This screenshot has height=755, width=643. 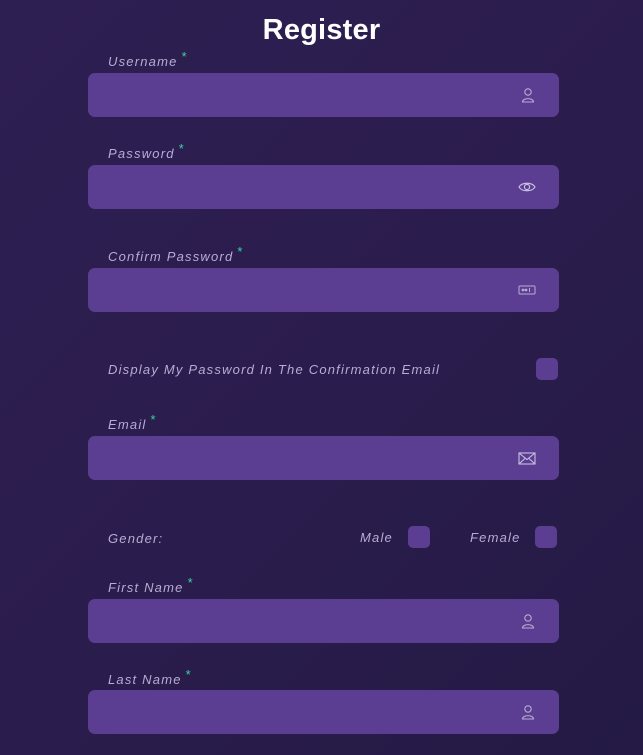 I want to click on email-label: Email *, so click(x=132, y=422).